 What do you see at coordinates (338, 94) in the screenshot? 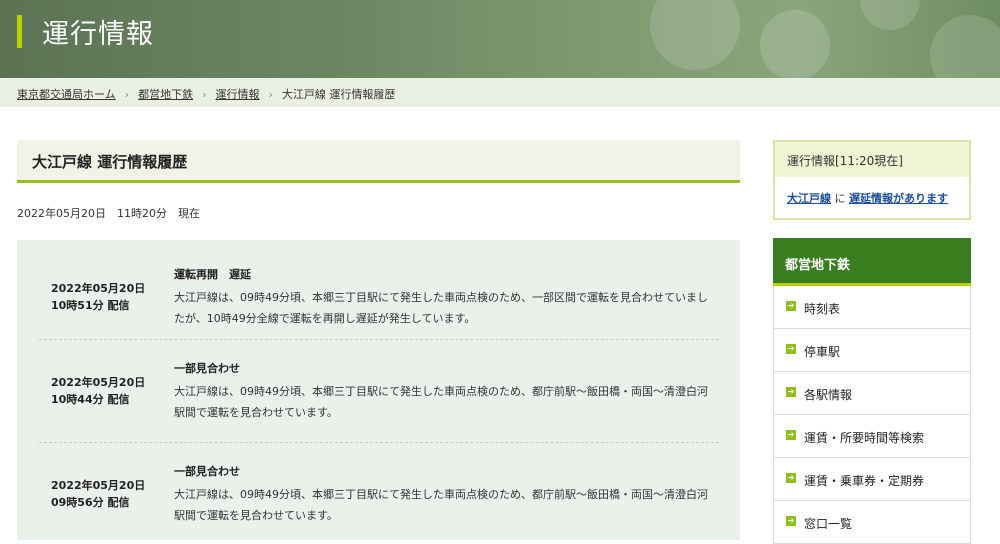
I see `breadcrumb-current: 大江戸線 運行情報履歴` at bounding box center [338, 94].